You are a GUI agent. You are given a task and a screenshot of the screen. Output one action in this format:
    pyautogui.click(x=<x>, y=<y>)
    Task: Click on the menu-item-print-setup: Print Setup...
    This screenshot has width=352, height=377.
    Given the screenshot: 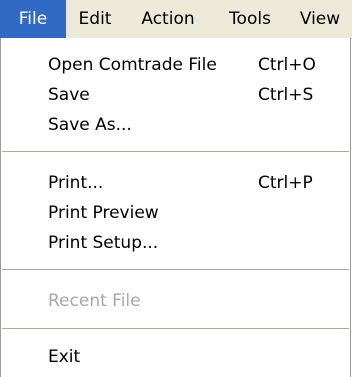 What is the action you would take?
    pyautogui.click(x=175, y=243)
    